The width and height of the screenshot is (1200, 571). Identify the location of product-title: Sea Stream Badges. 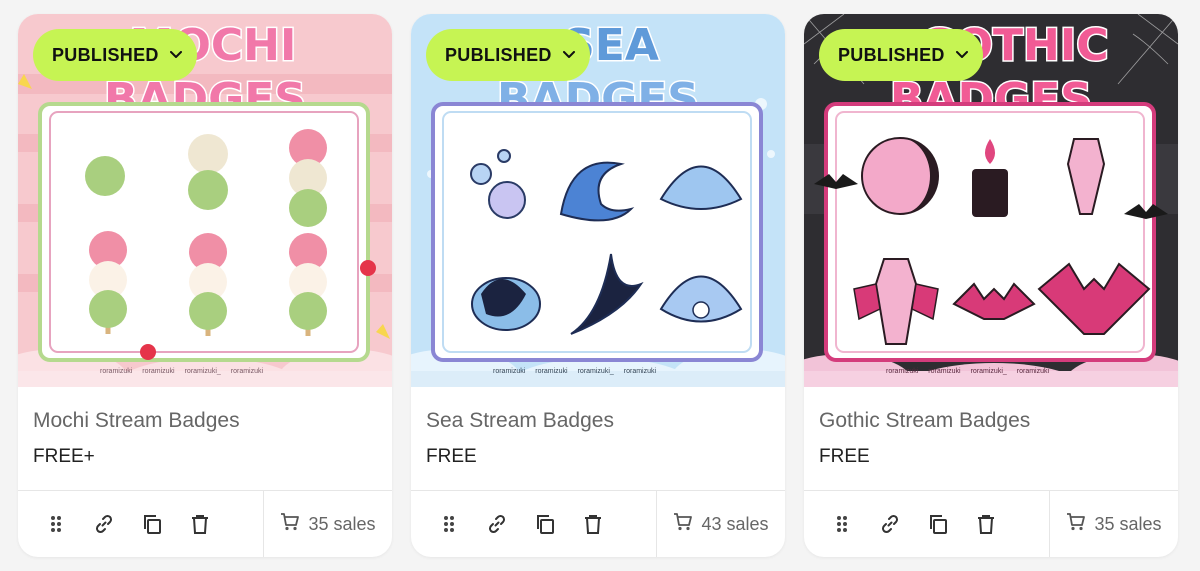
(598, 421).